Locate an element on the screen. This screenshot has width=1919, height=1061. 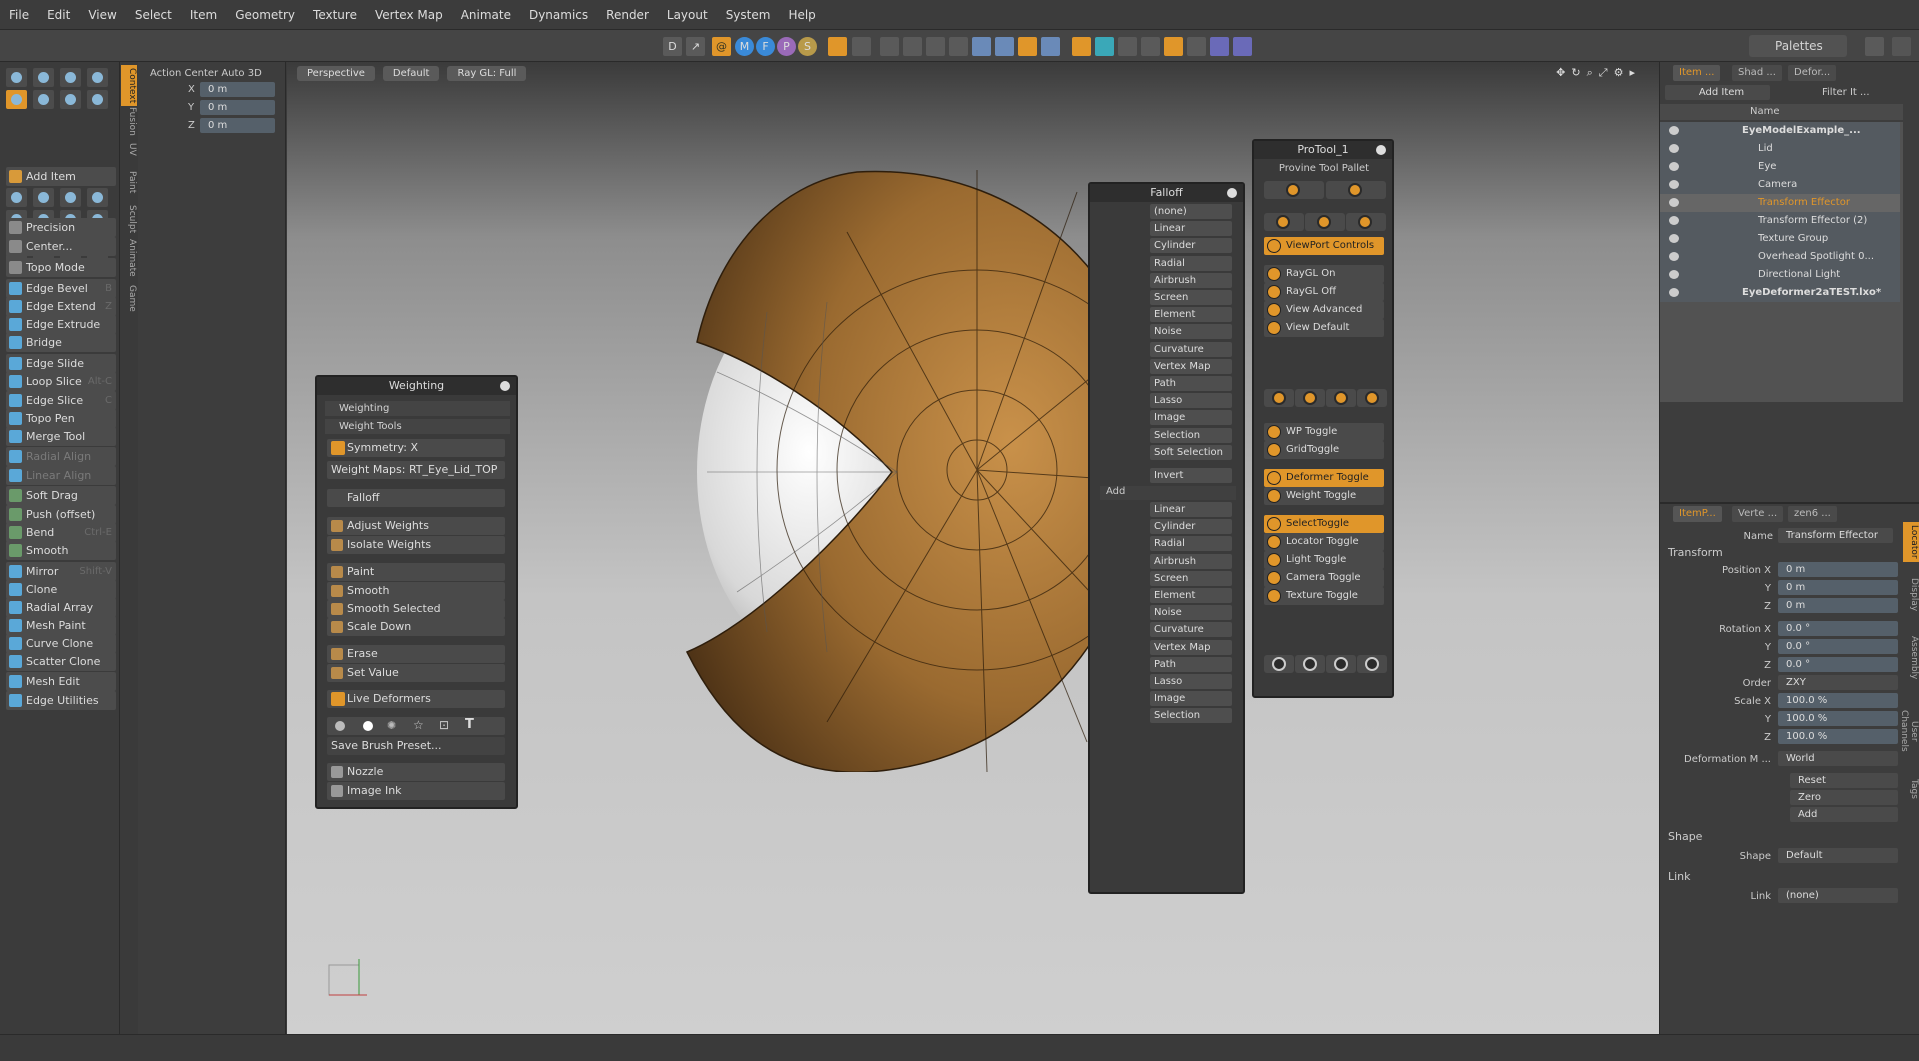
falloff-add-linear: Linear is located at coordinates (1191, 509).